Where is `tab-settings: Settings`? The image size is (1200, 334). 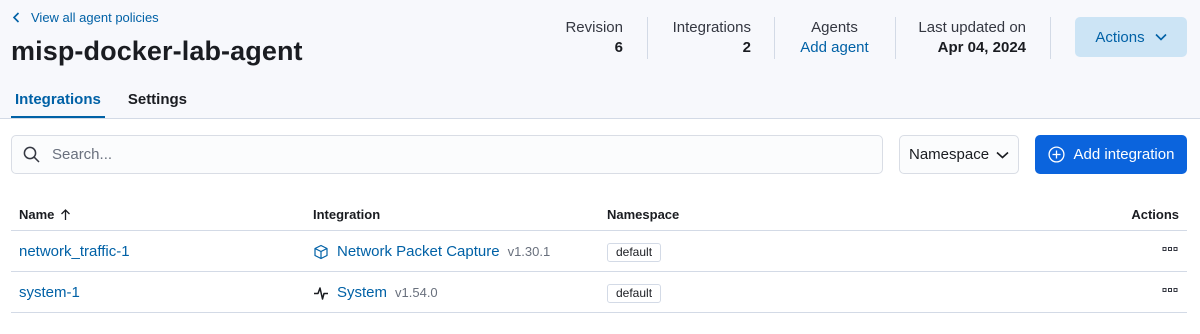 tab-settings: Settings is located at coordinates (157, 102).